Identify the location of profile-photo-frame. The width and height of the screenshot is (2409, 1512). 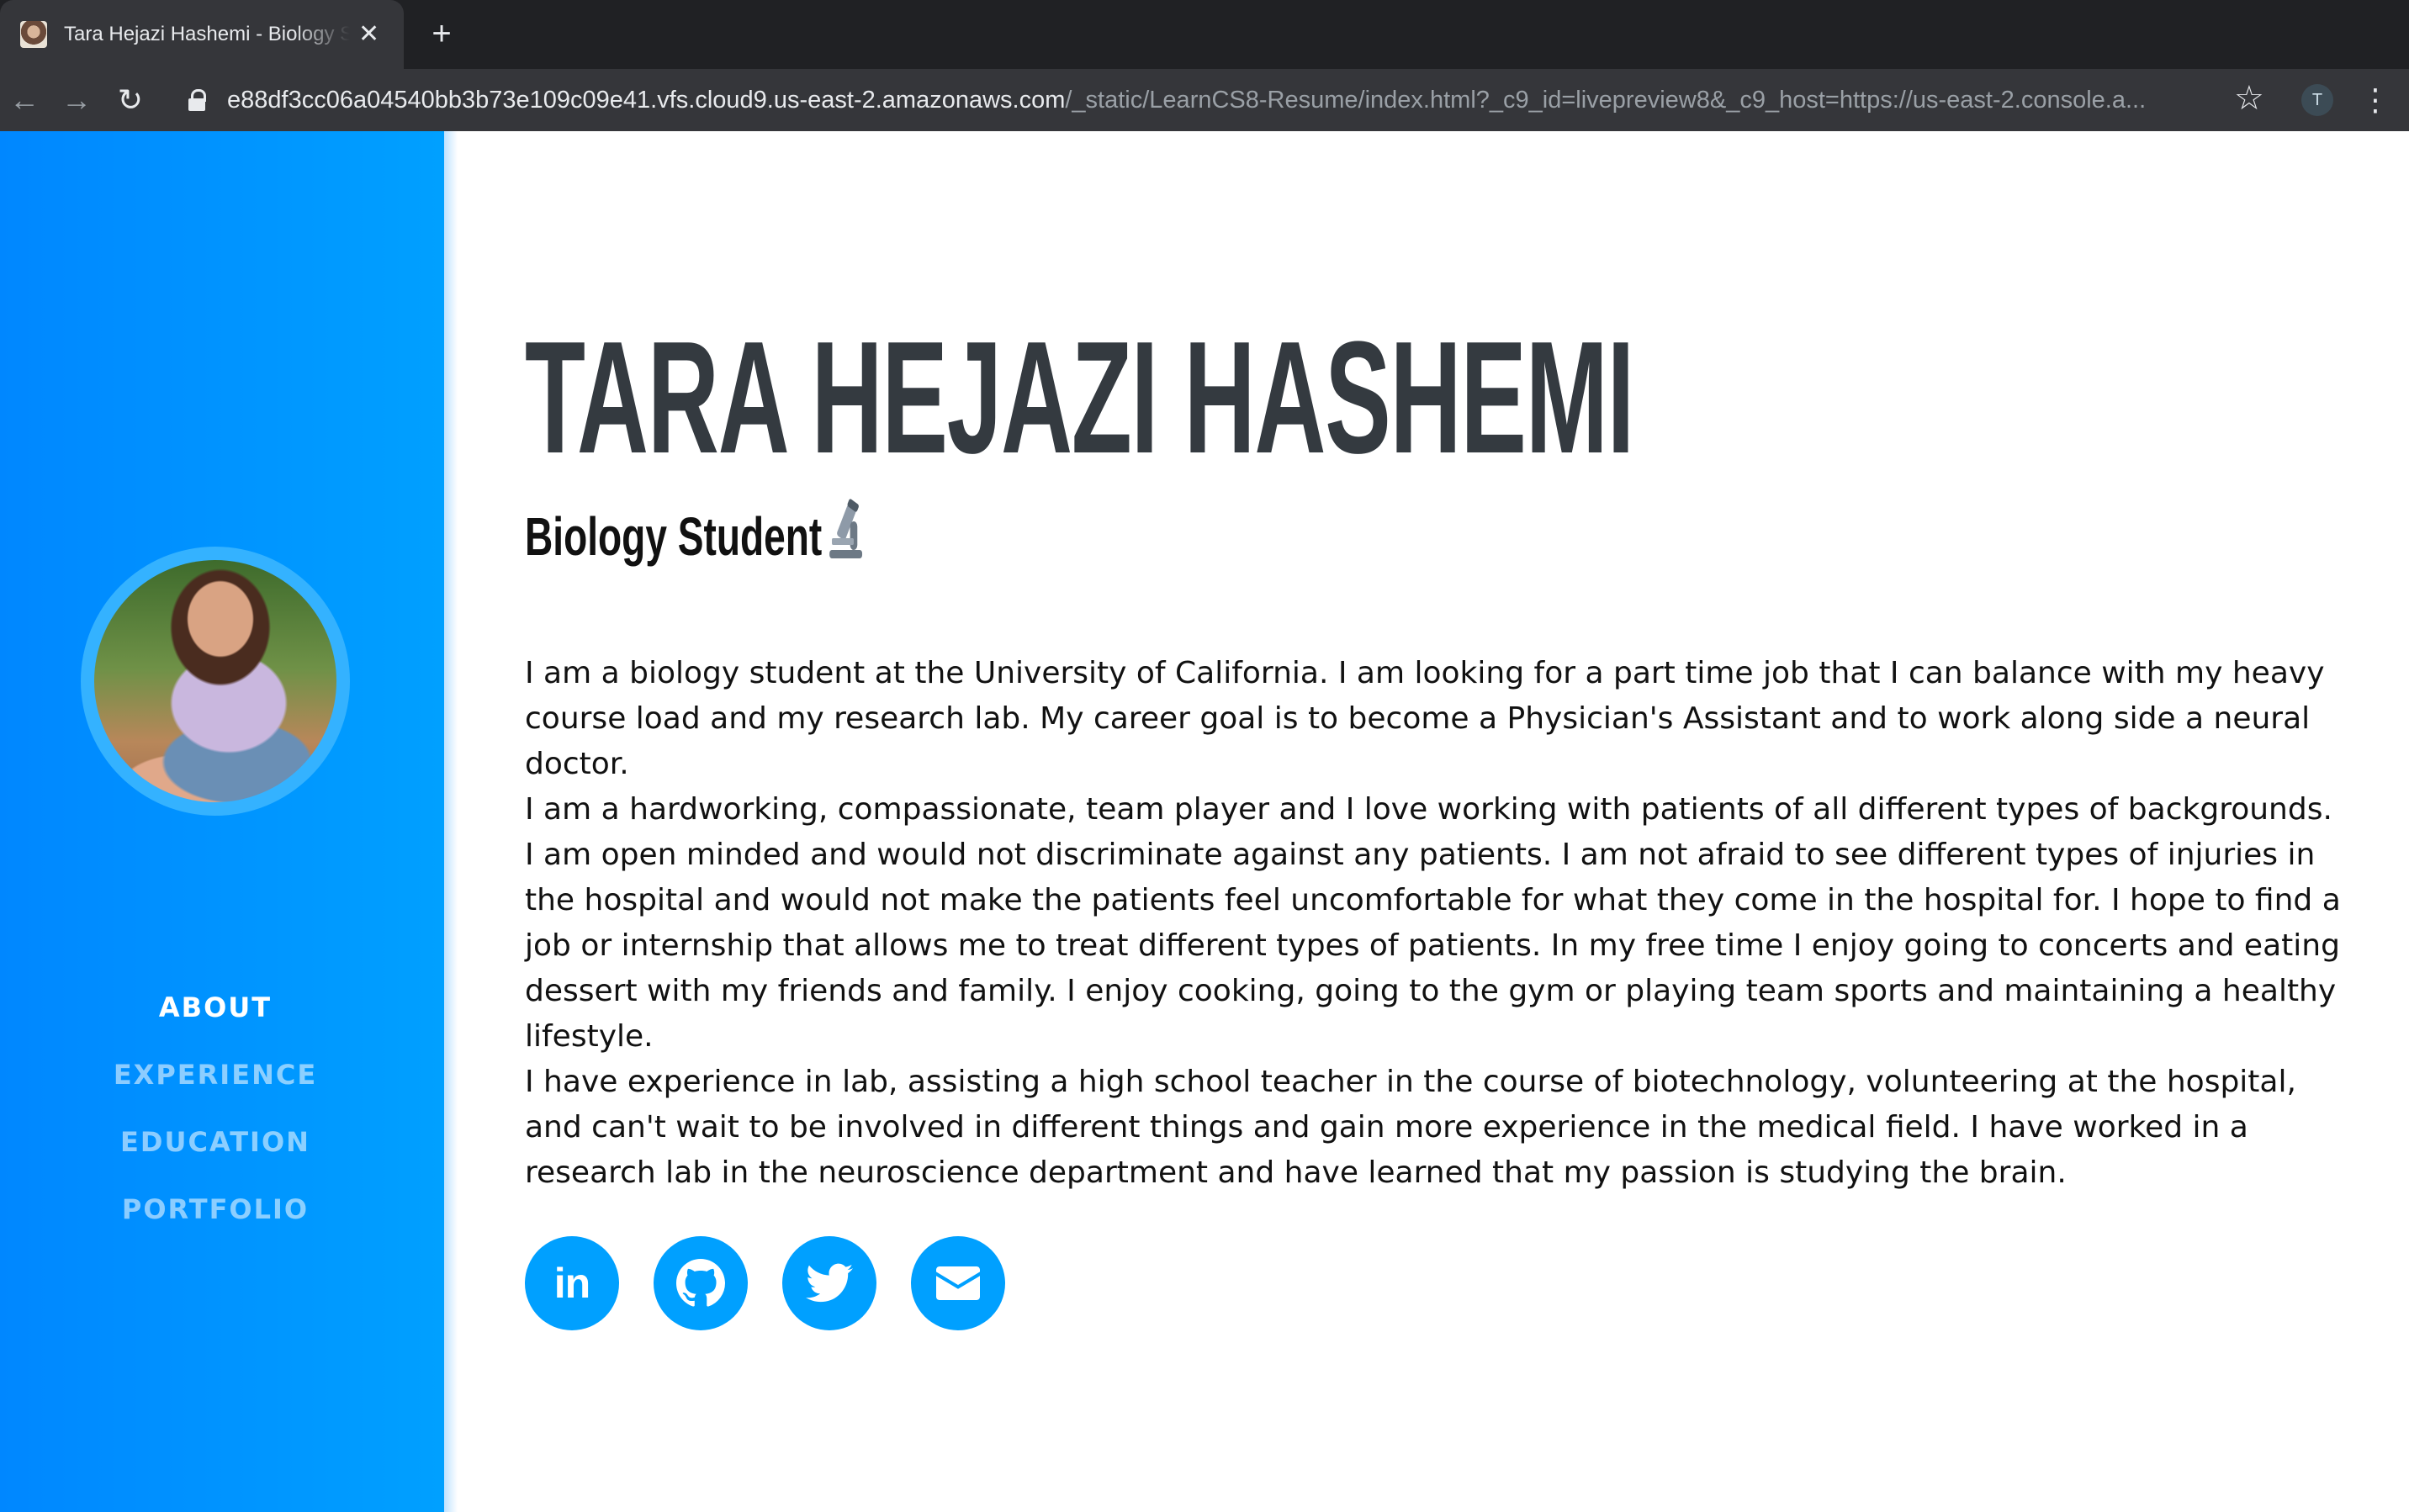
(215, 681).